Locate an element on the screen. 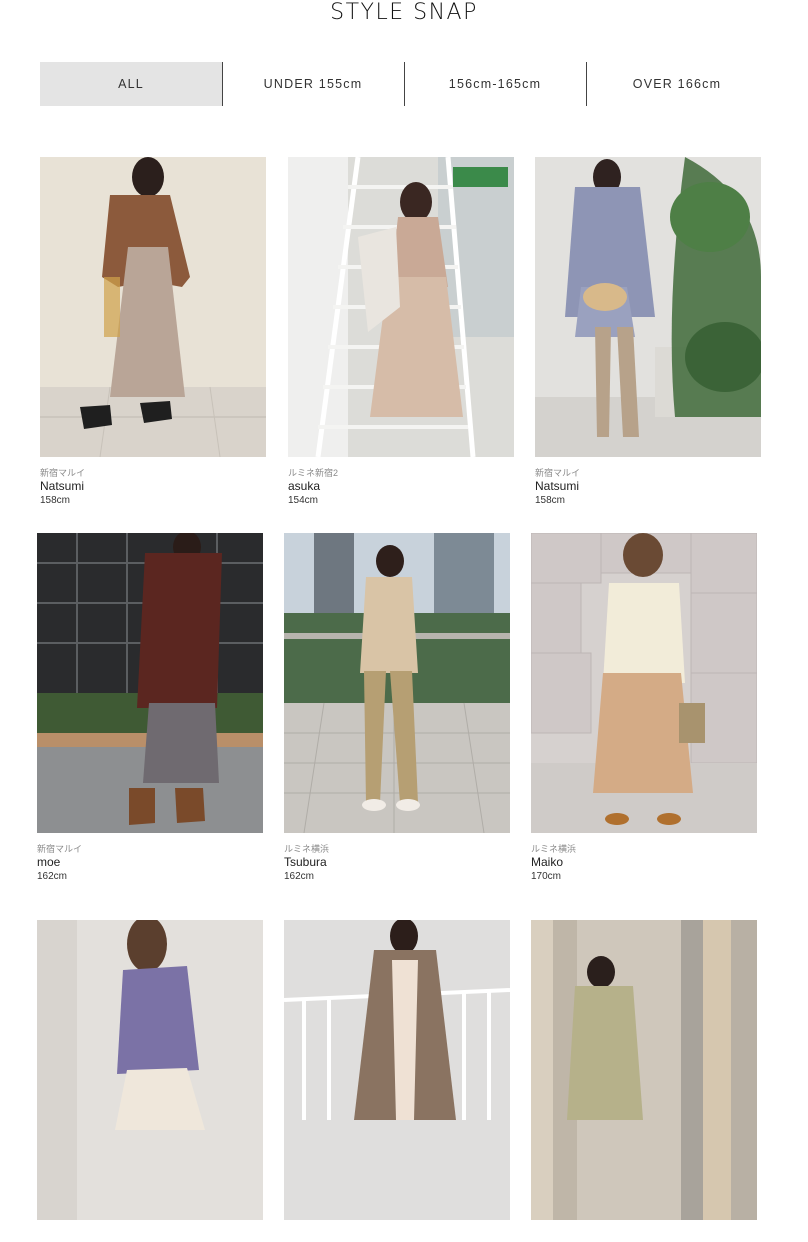 The image size is (808, 1242). snap-card: ルミネ横浜 Maiko 170cm is located at coordinates (644, 708).